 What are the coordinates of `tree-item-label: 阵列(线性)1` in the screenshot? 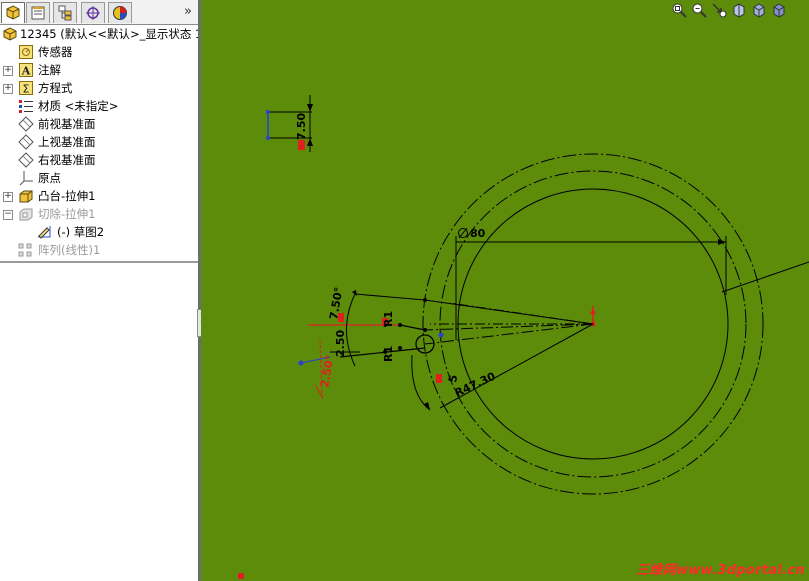 It's located at (69, 250).